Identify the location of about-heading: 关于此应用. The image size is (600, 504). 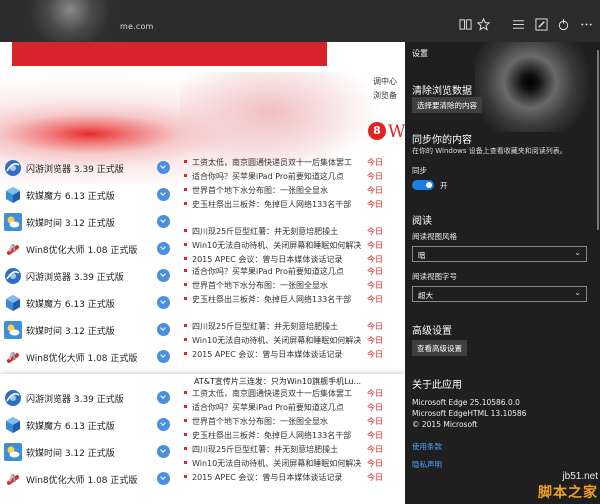
(437, 385).